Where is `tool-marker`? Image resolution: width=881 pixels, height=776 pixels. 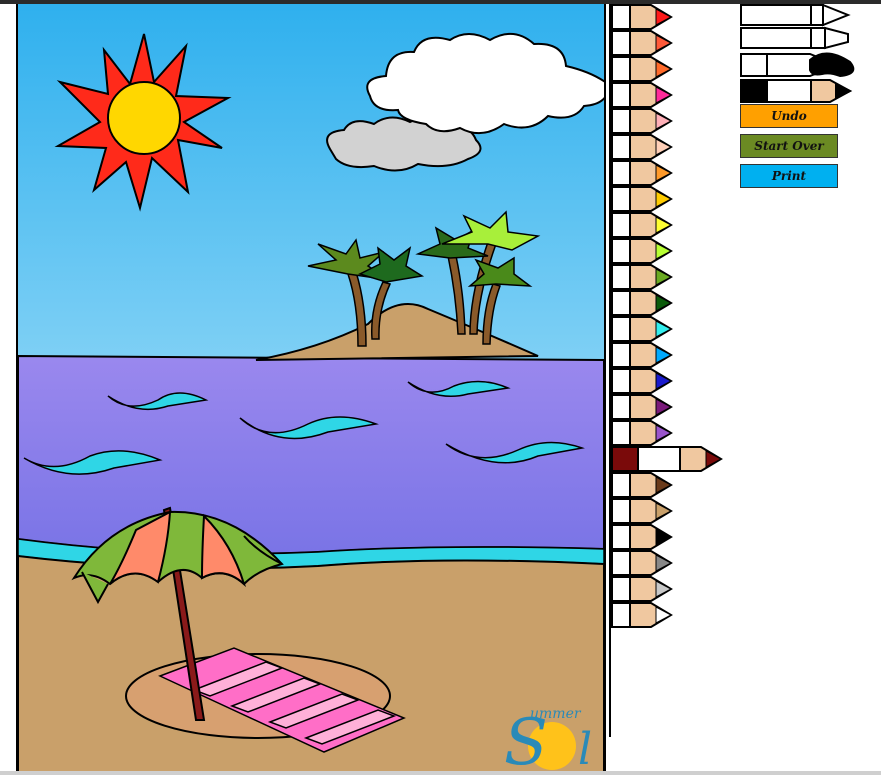
tool-marker is located at coordinates (794, 38).